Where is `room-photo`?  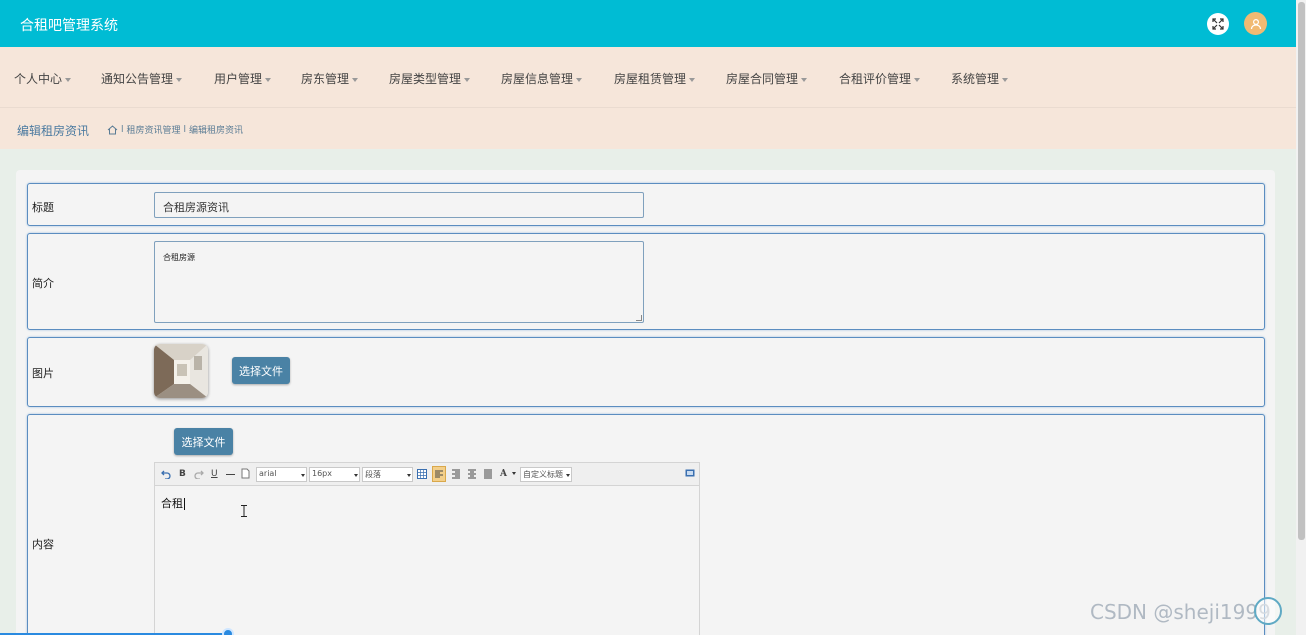 room-photo is located at coordinates (181, 371).